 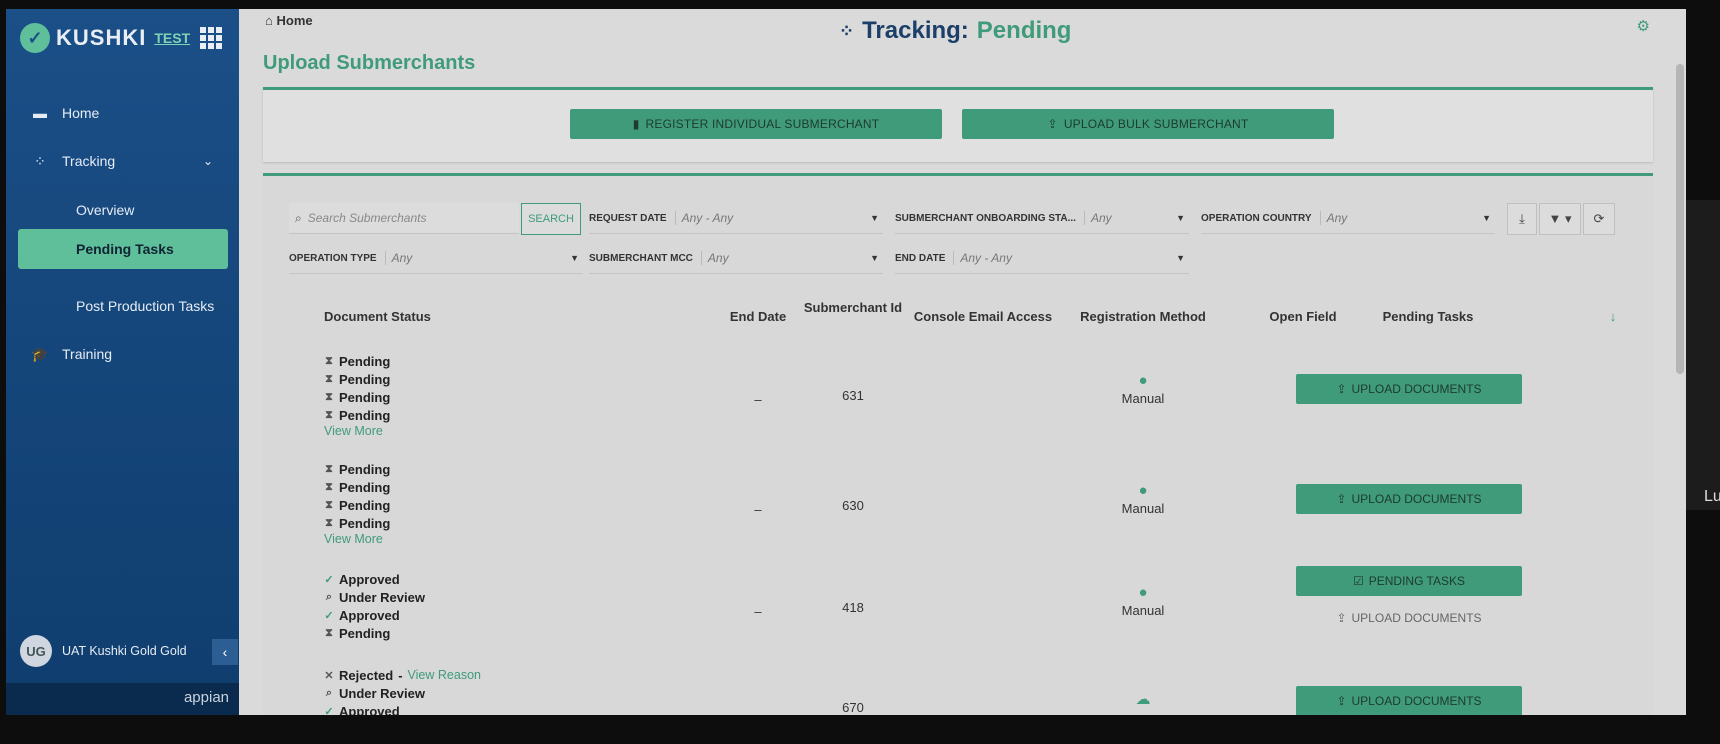 I want to click on kushki-logo-icon: ✓, so click(x=35, y=38).